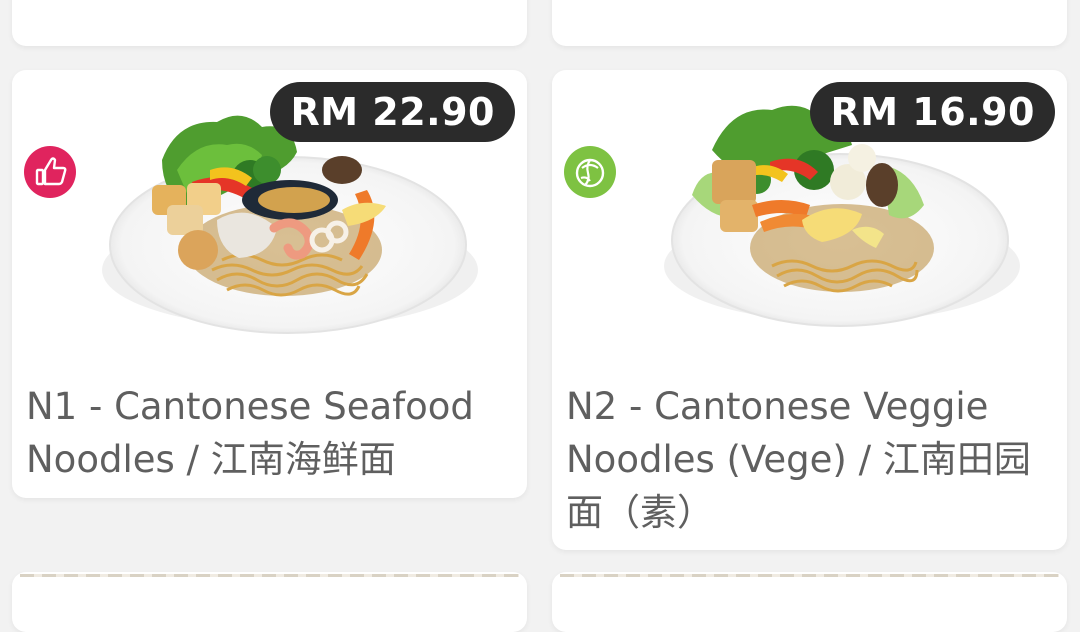 This screenshot has height=632, width=1080. Describe the element at coordinates (50, 172) in the screenshot. I see `recommended-thumbs-up-icon` at that location.